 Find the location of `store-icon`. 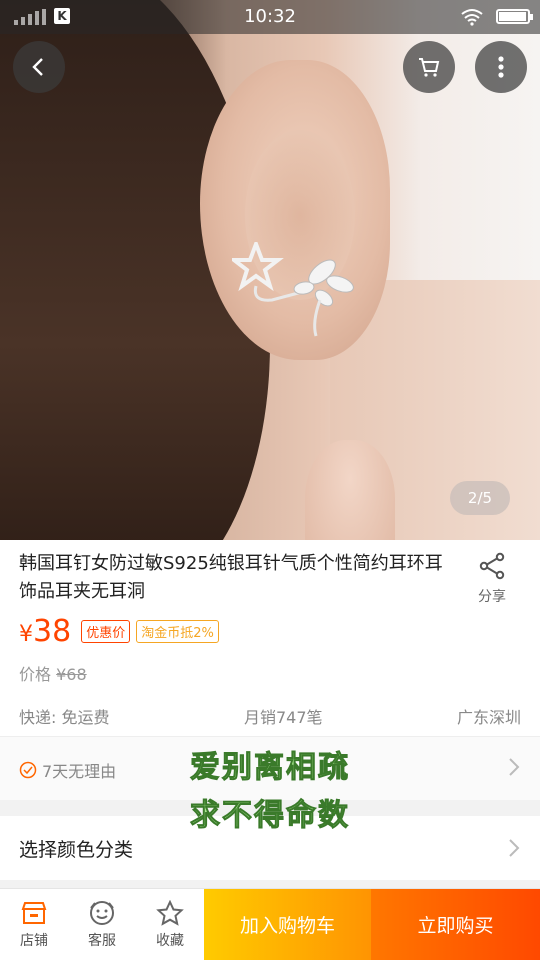

store-icon is located at coordinates (34, 912).